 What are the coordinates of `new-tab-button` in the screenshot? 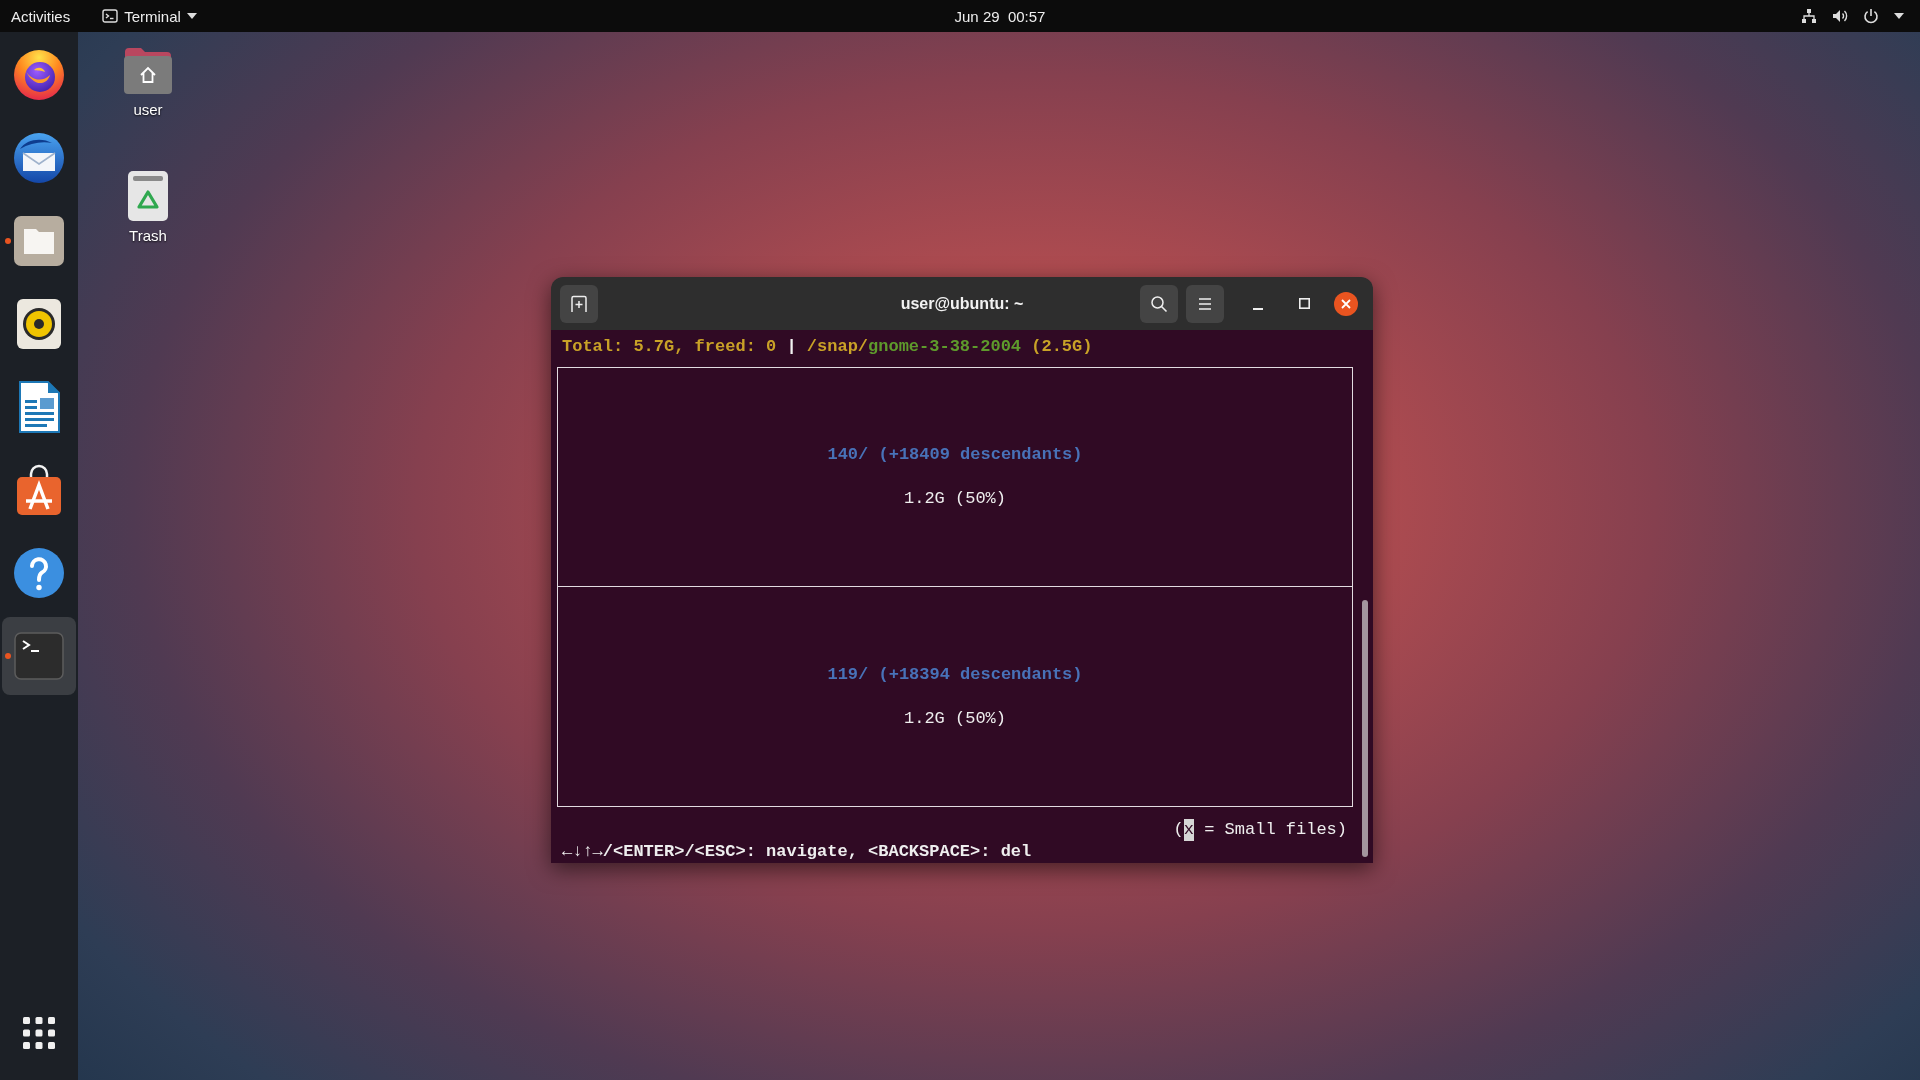 It's located at (579, 303).